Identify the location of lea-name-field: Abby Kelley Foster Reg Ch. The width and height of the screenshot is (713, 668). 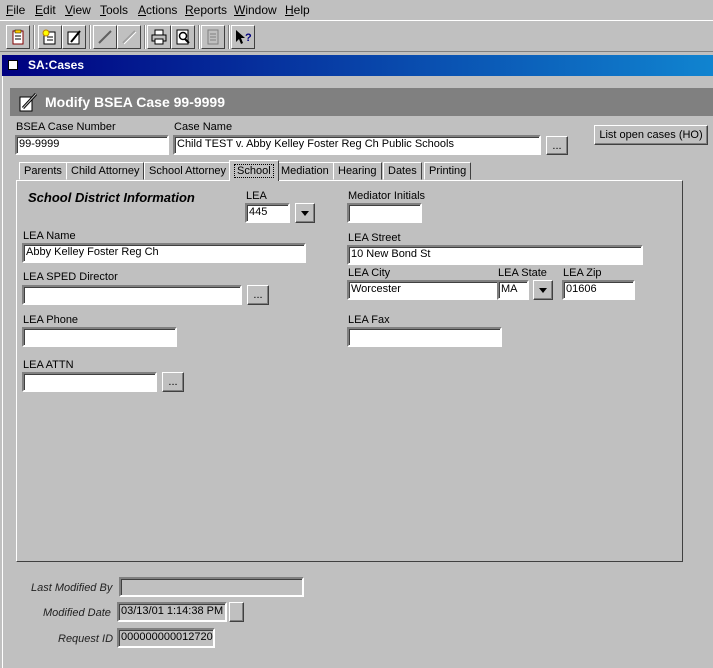
(164, 253).